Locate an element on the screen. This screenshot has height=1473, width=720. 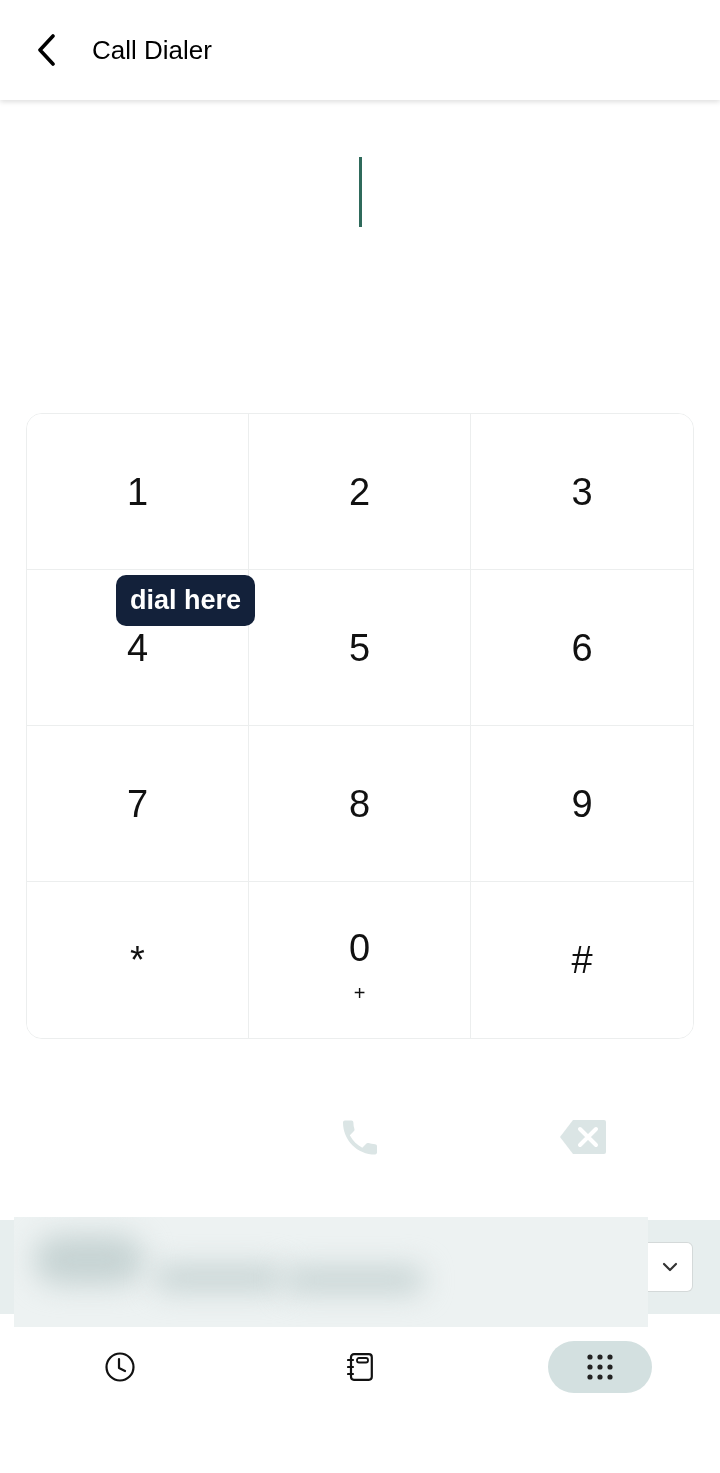
key-digit: 0 is located at coordinates (359, 948).